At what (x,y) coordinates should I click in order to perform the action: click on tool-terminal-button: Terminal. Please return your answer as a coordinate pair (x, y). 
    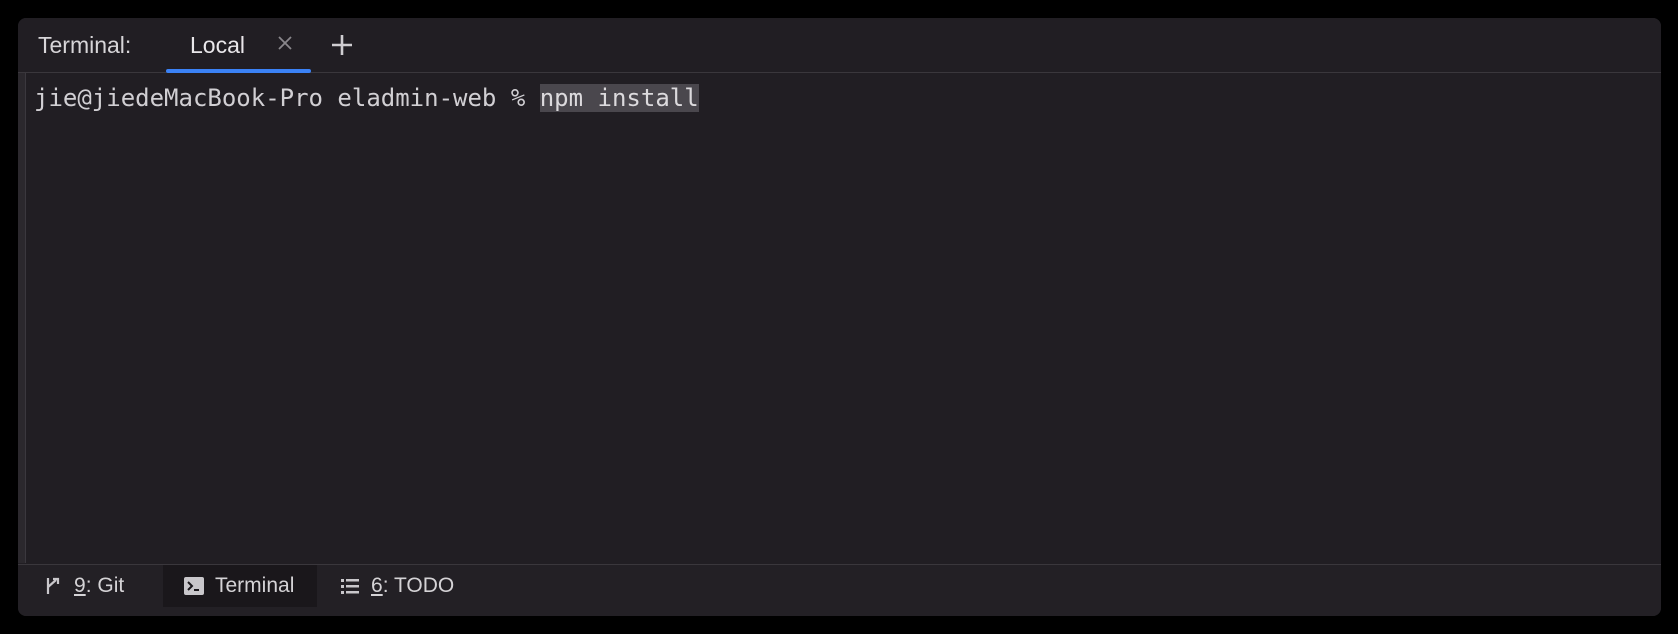
    Looking at the image, I should click on (240, 586).